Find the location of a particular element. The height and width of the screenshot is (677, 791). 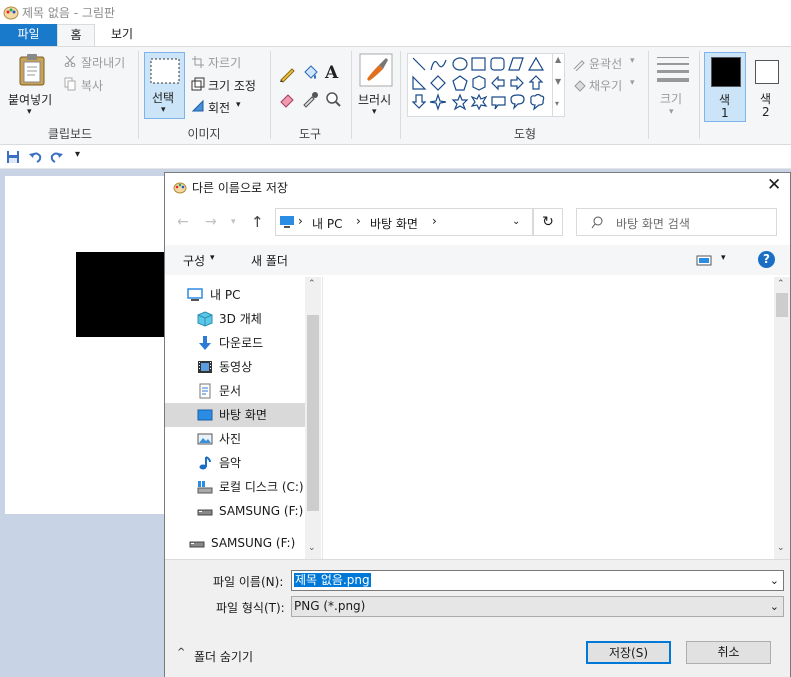

pencil-icon is located at coordinates (287, 74).